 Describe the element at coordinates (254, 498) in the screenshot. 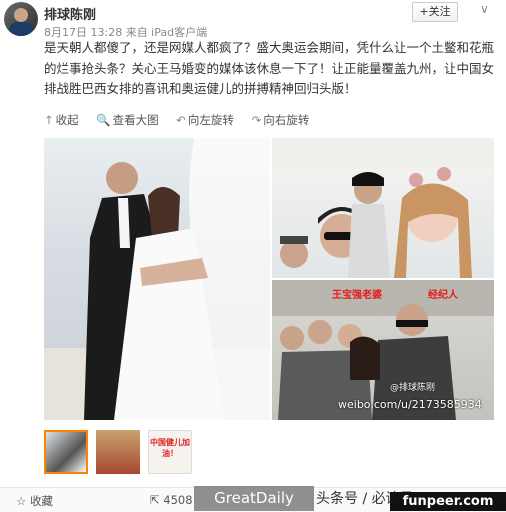

I see `greatdaily-watermark: GreatDaily` at that location.